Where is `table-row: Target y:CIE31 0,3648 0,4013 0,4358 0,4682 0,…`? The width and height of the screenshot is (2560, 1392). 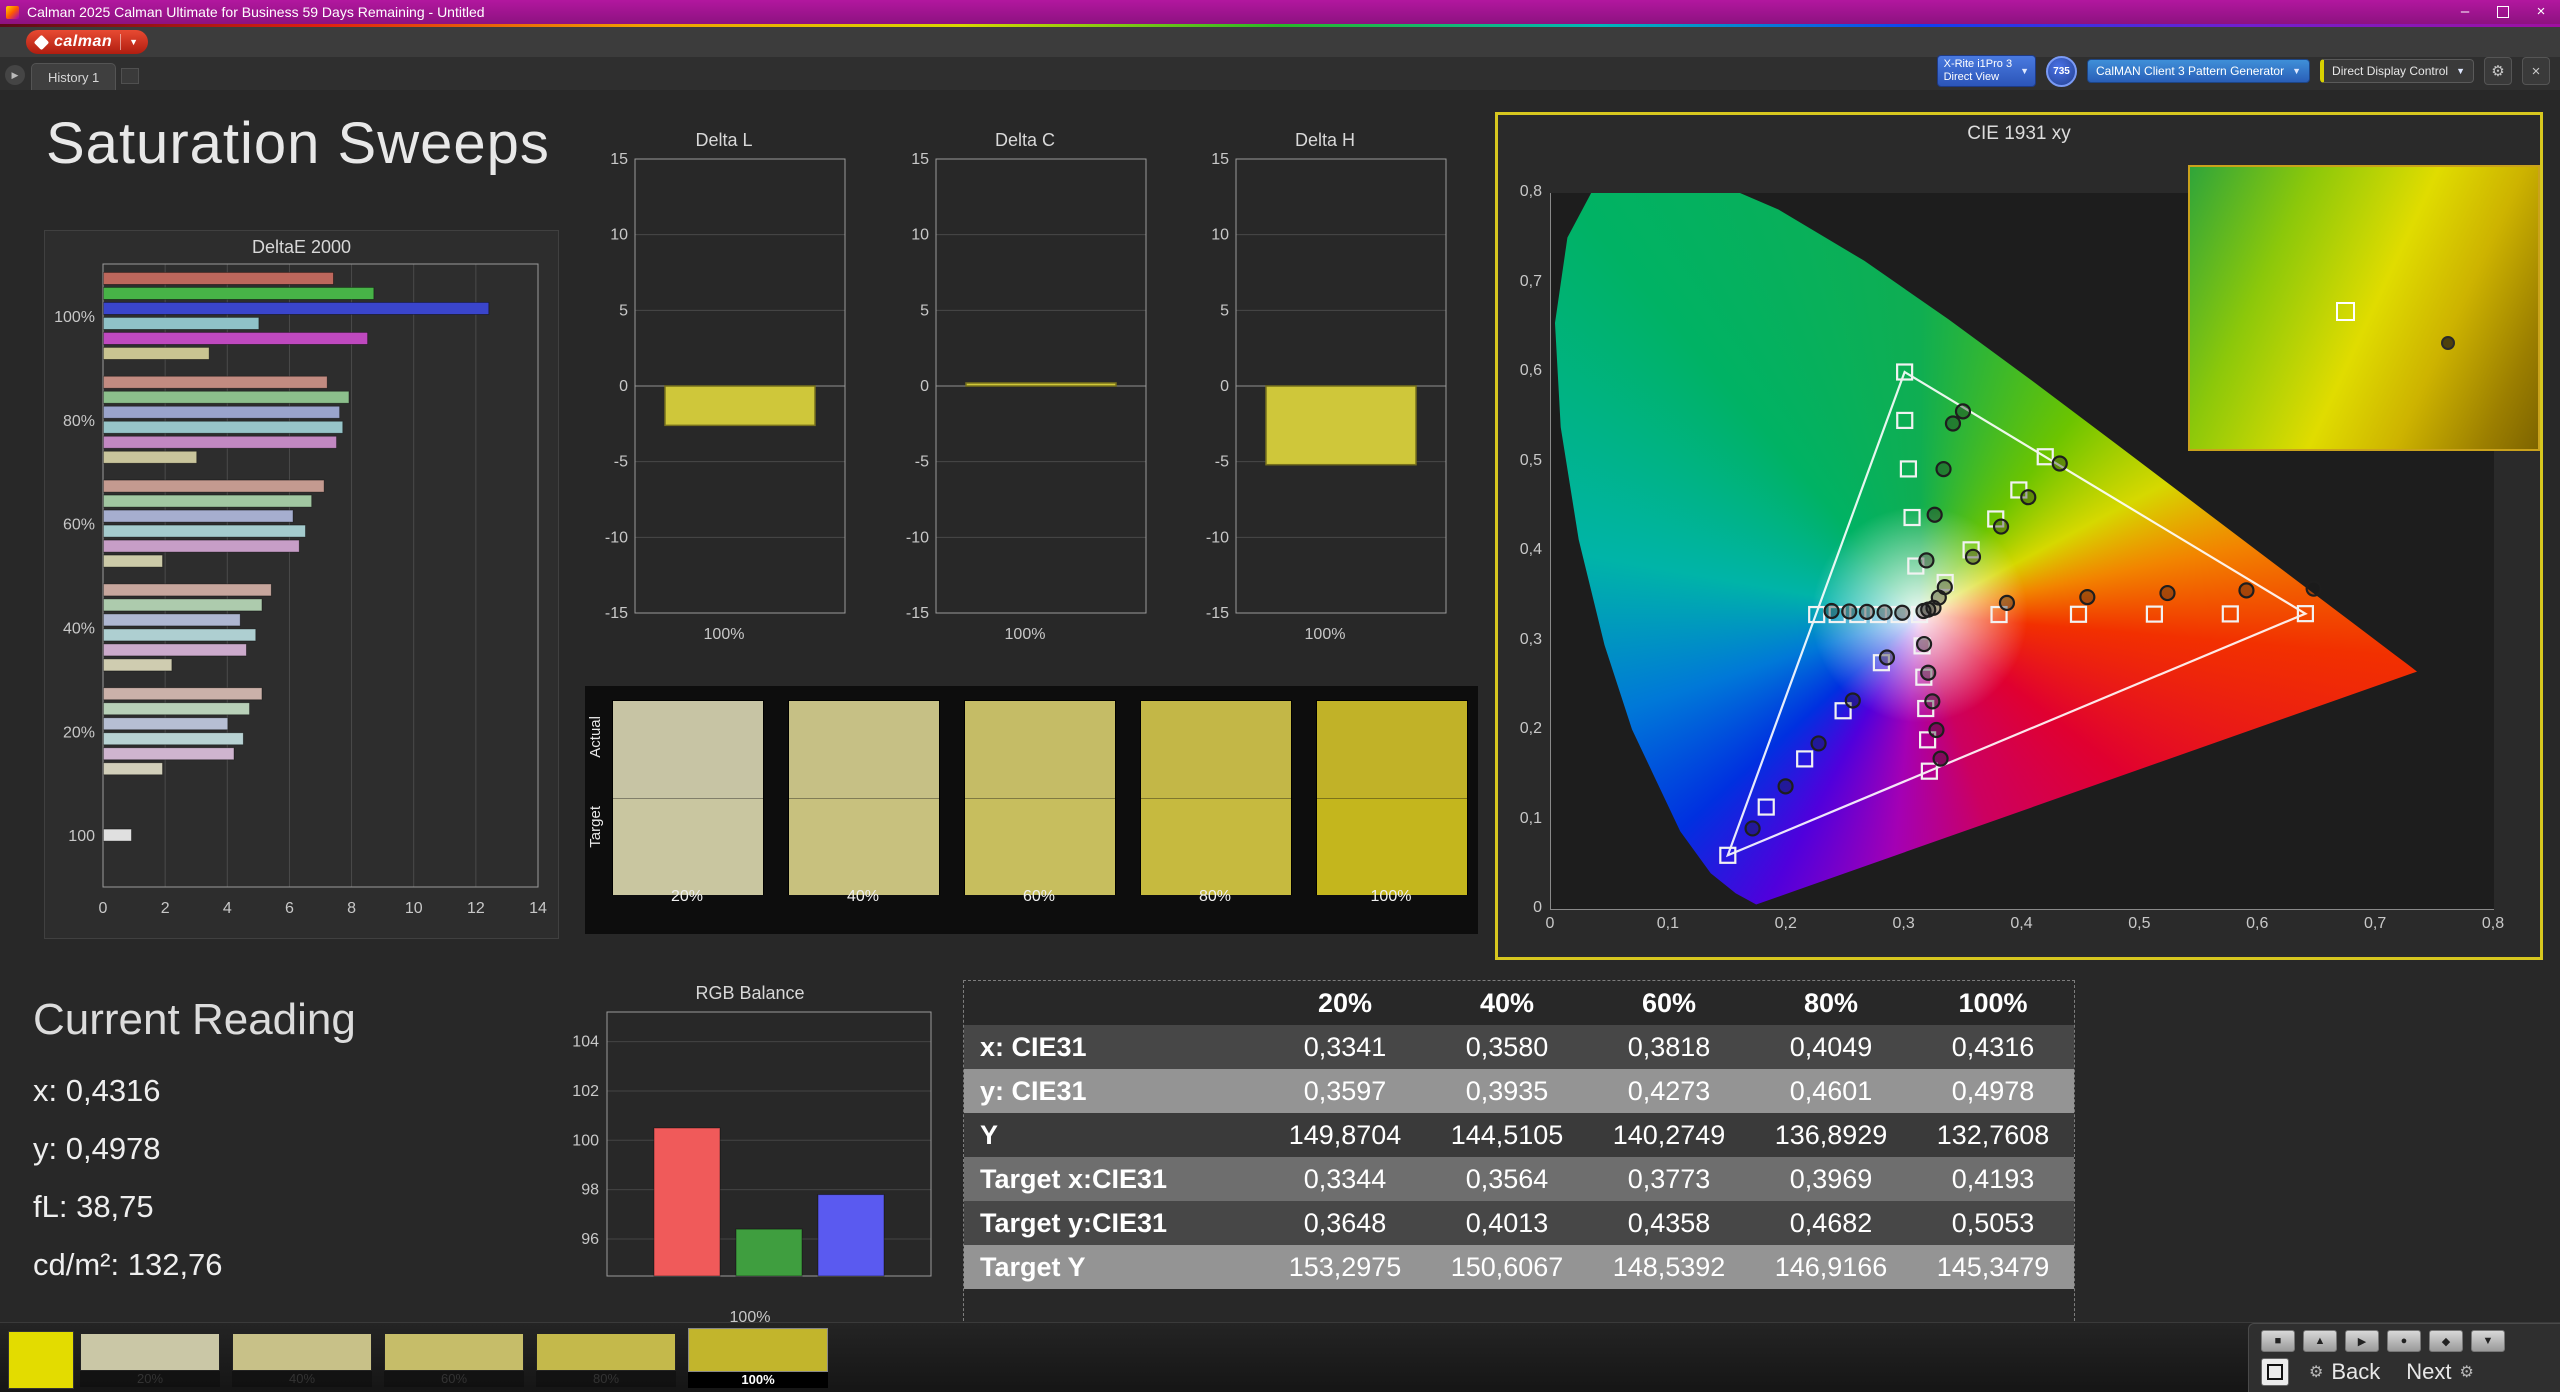 table-row: Target y:CIE31 0,3648 0,4013 0,4358 0,4682 0,… is located at coordinates (1519, 1223).